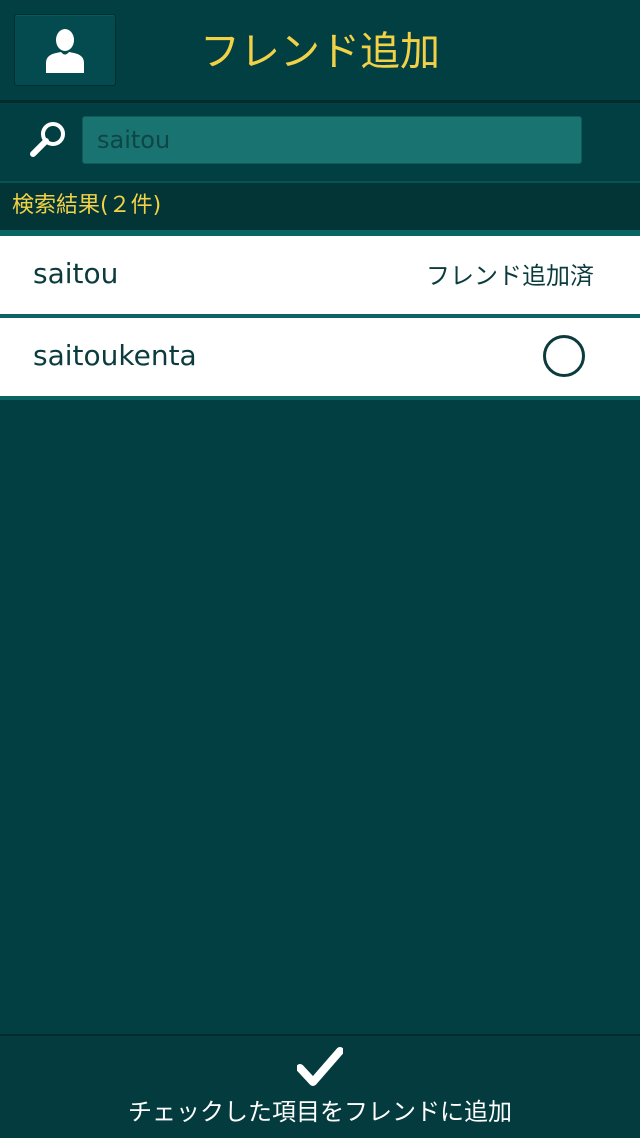 The image size is (640, 1138). Describe the element at coordinates (510, 276) in the screenshot. I see `friend-added-status: フレンド追加済` at that location.